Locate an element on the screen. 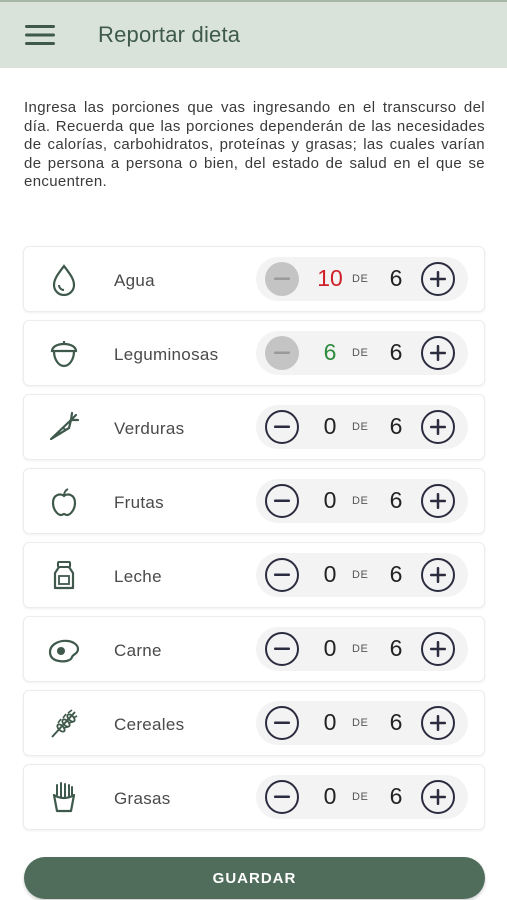  wheat-icon is located at coordinates (64, 724).